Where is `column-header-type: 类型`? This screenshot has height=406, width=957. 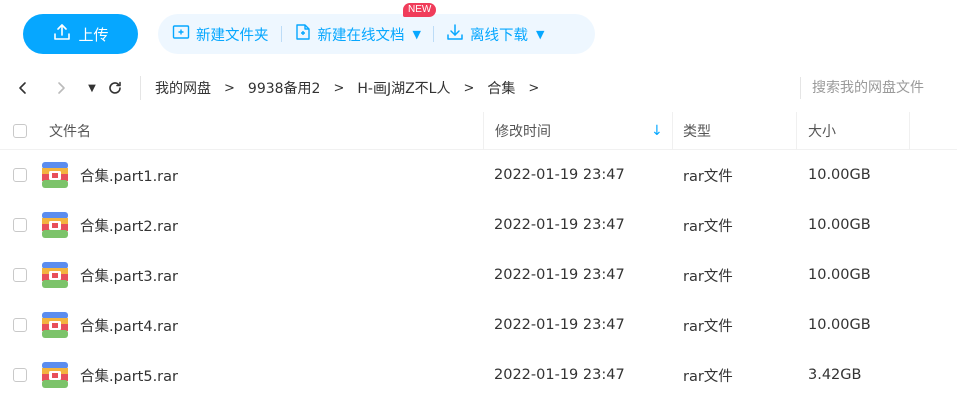
column-header-type: 类型 is located at coordinates (697, 131).